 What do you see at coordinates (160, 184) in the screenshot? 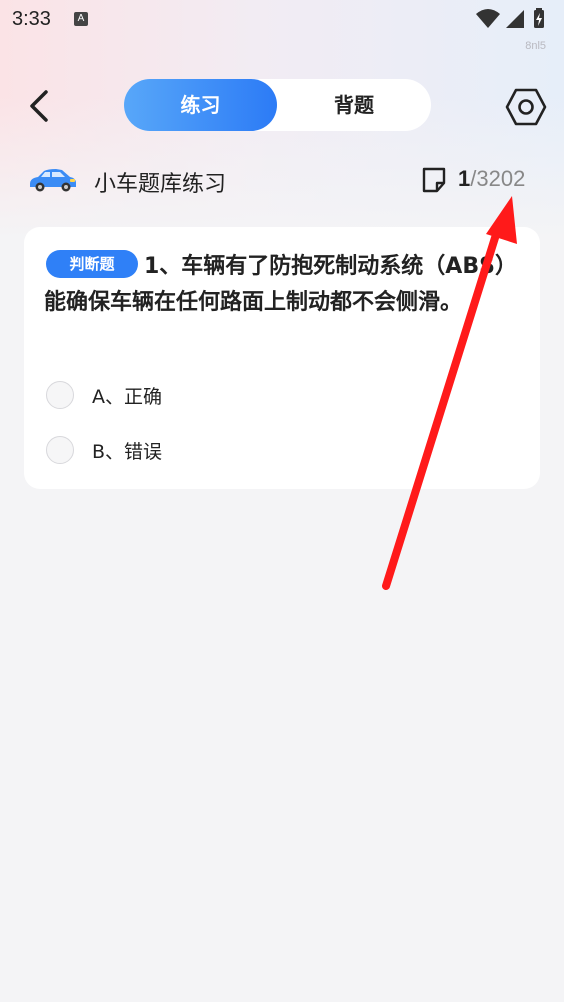
I see `bank-title: 小车题库练习` at bounding box center [160, 184].